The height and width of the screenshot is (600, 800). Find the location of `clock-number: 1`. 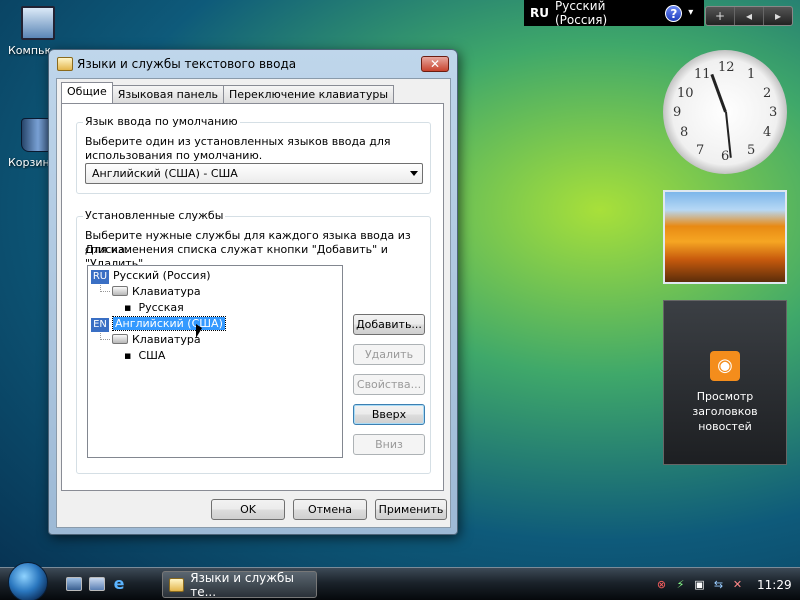

clock-number: 1 is located at coordinates (751, 74).